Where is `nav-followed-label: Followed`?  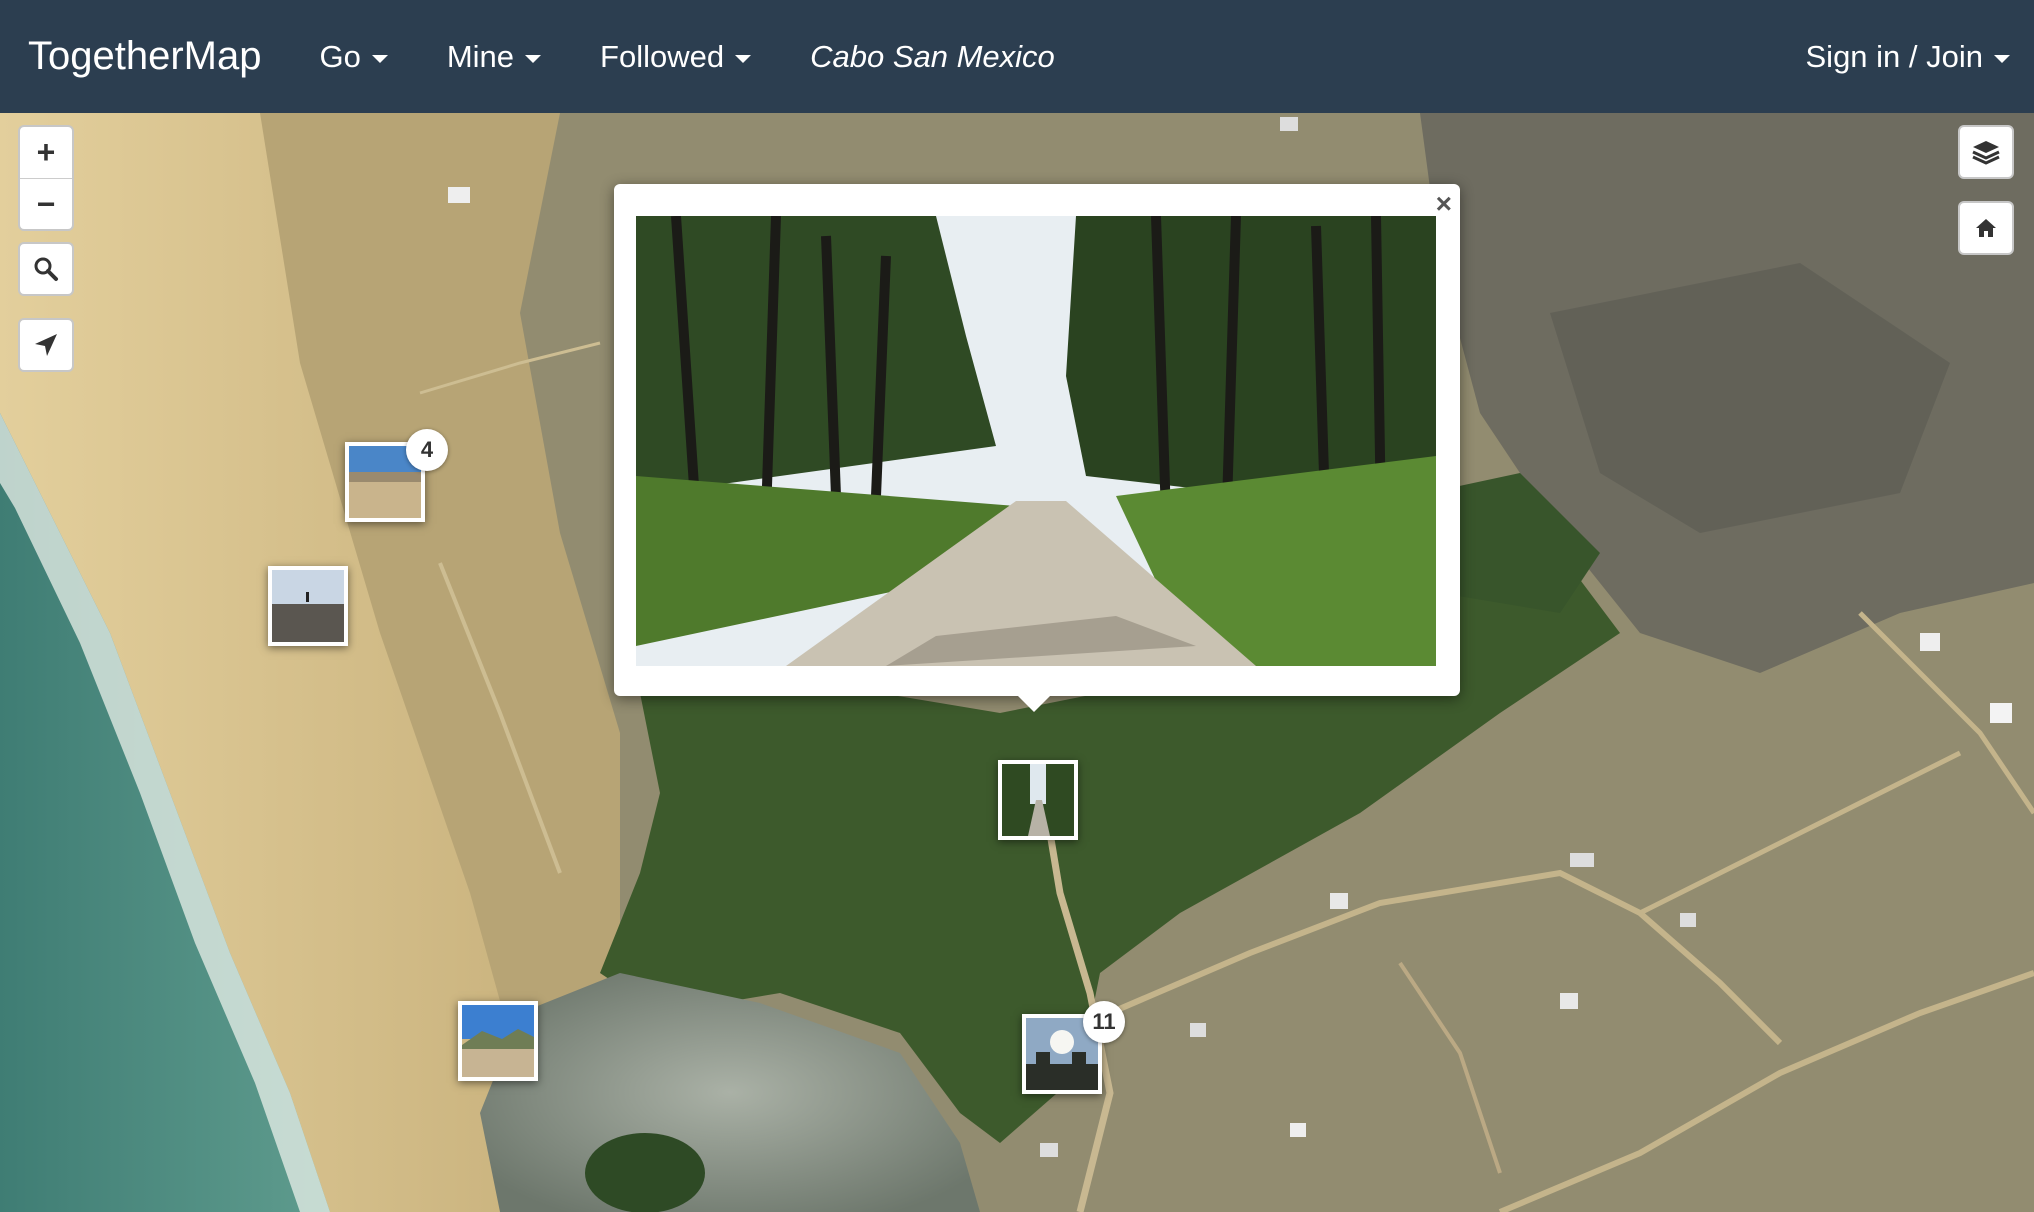 nav-followed-label: Followed is located at coordinates (662, 56).